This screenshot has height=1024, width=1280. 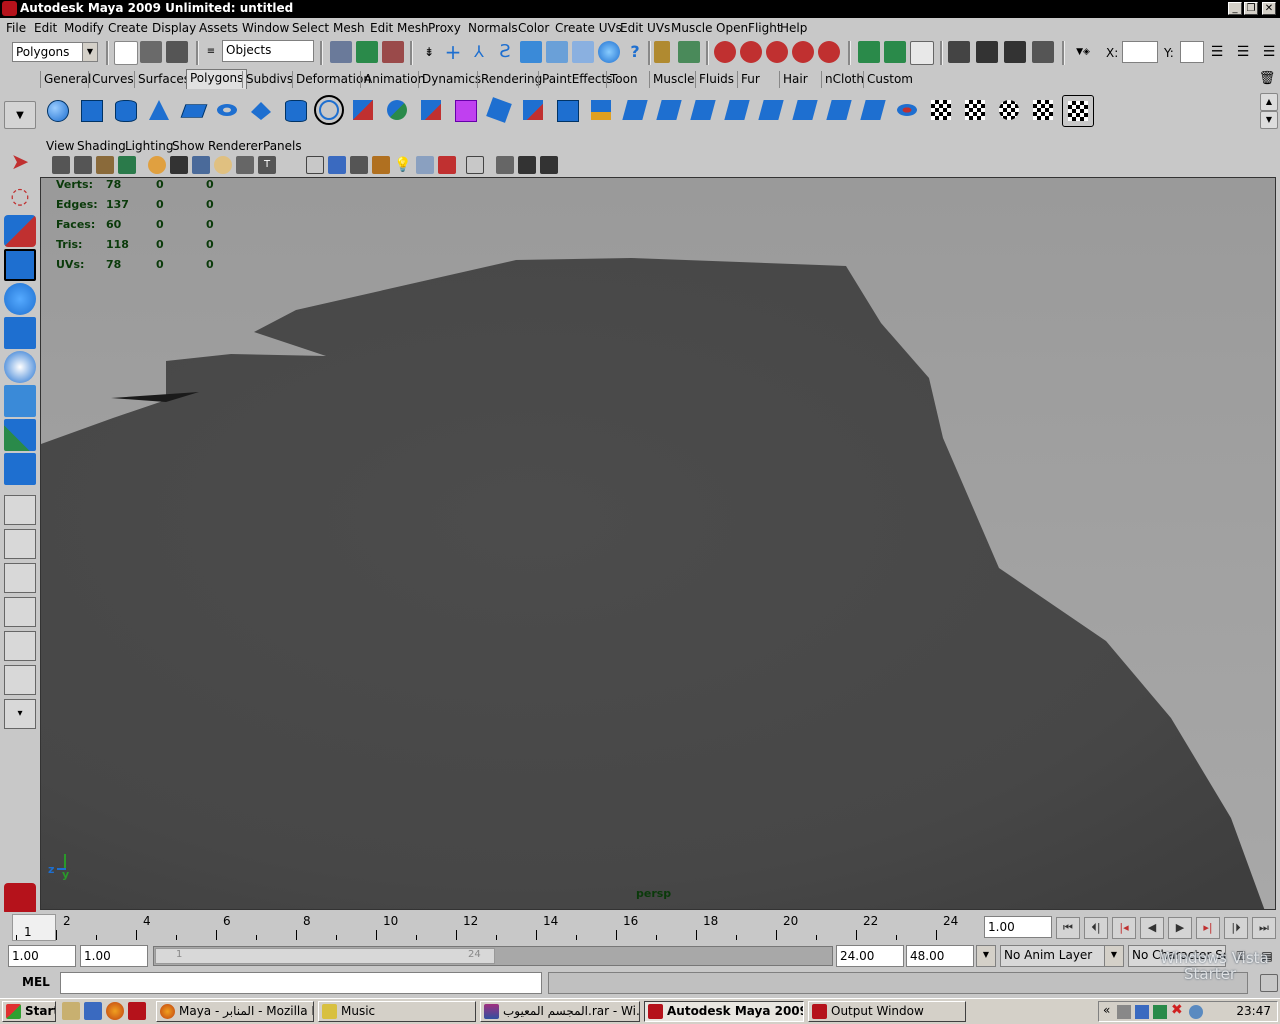 I want to click on tray-expand-icon: «, so click(x=1106, y=1010).